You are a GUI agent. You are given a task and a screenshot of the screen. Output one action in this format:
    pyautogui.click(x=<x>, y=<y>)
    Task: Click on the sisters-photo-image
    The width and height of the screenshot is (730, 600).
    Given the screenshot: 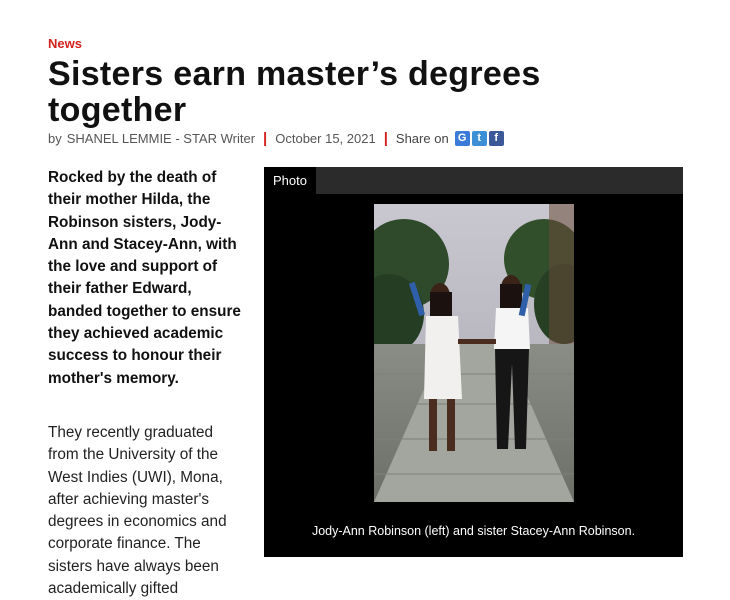 What is the action you would take?
    pyautogui.click(x=474, y=353)
    